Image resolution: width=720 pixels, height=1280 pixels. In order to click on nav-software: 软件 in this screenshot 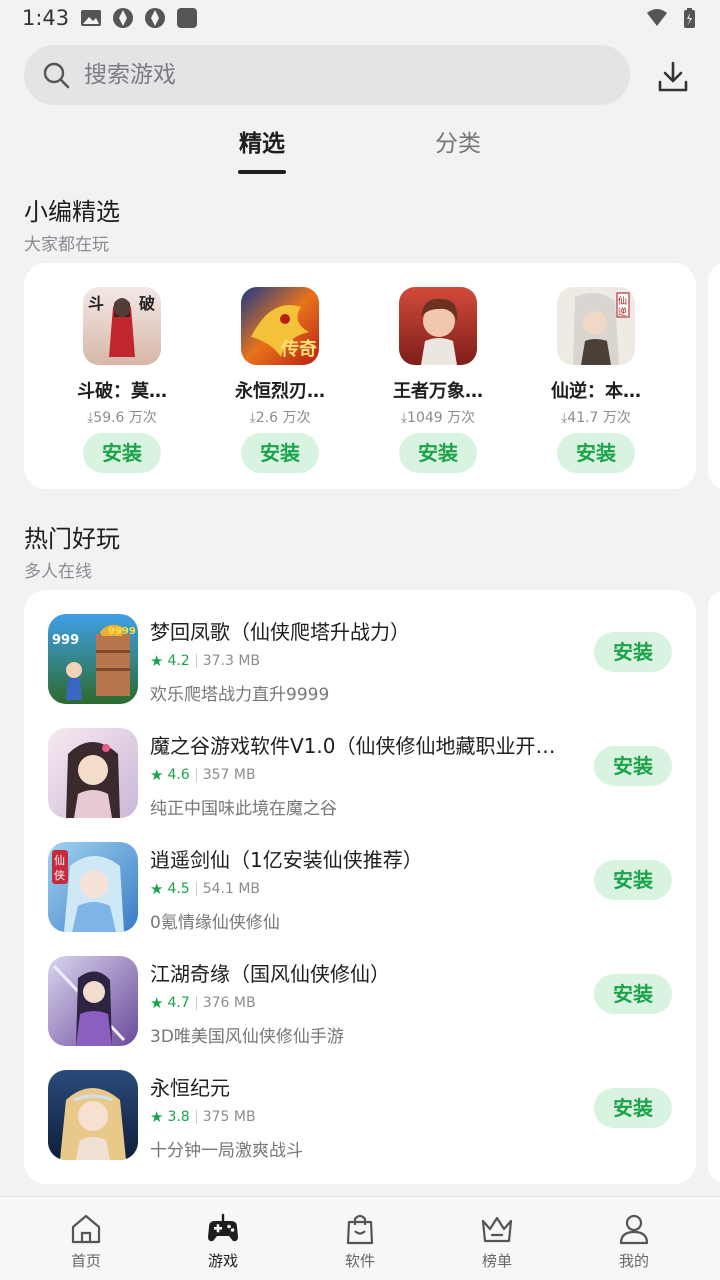, I will do `click(360, 1241)`.